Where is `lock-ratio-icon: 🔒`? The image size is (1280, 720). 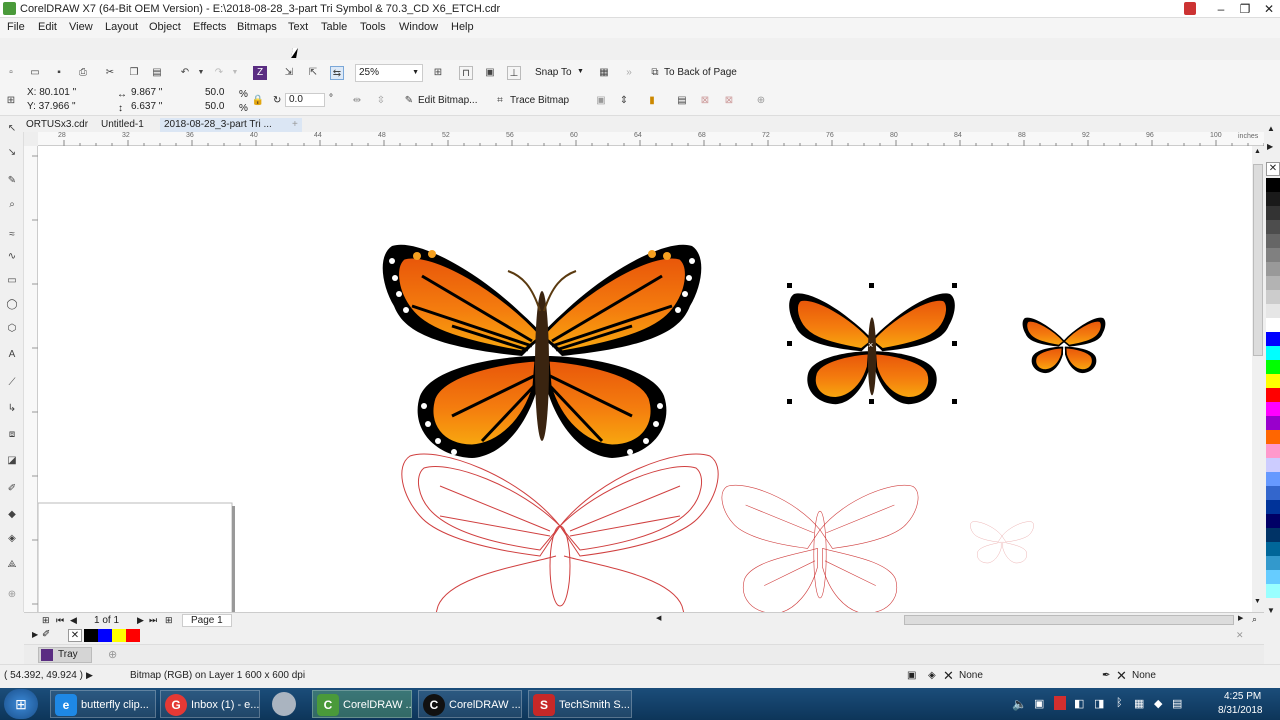
lock-ratio-icon: 🔒 is located at coordinates (258, 101).